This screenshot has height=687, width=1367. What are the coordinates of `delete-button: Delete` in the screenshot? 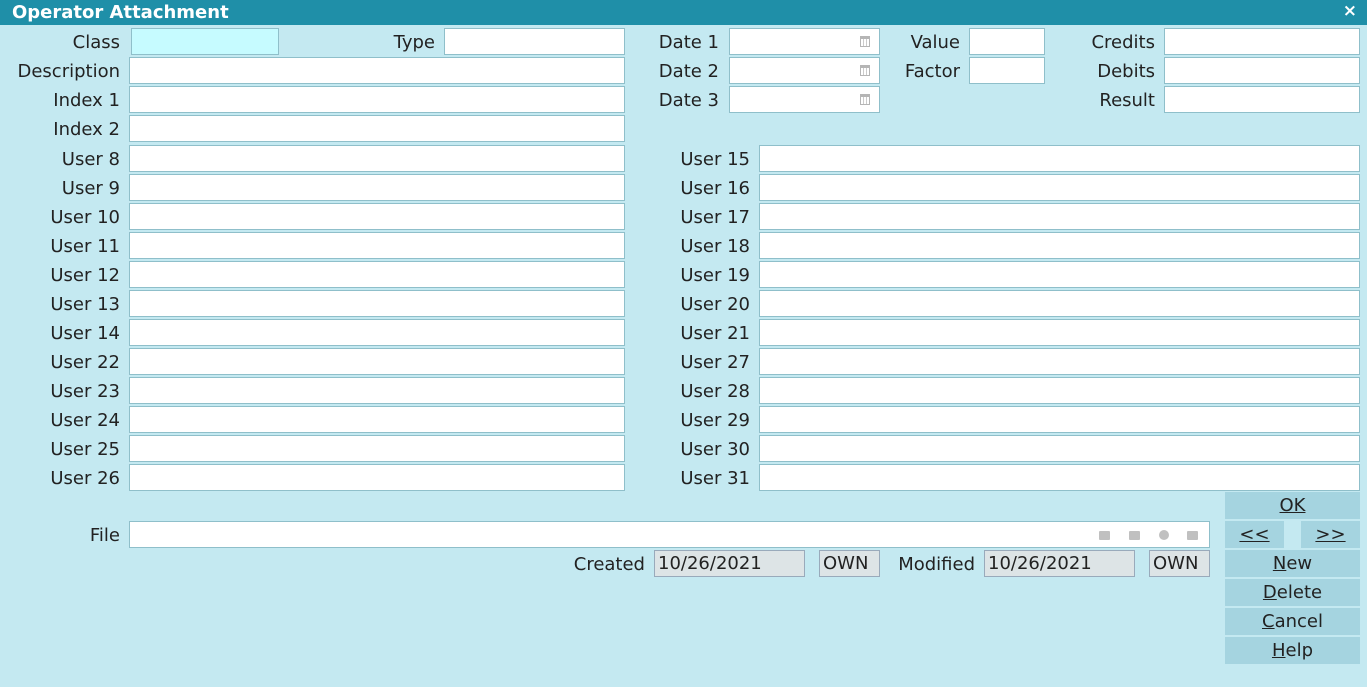 It's located at (1292, 592).